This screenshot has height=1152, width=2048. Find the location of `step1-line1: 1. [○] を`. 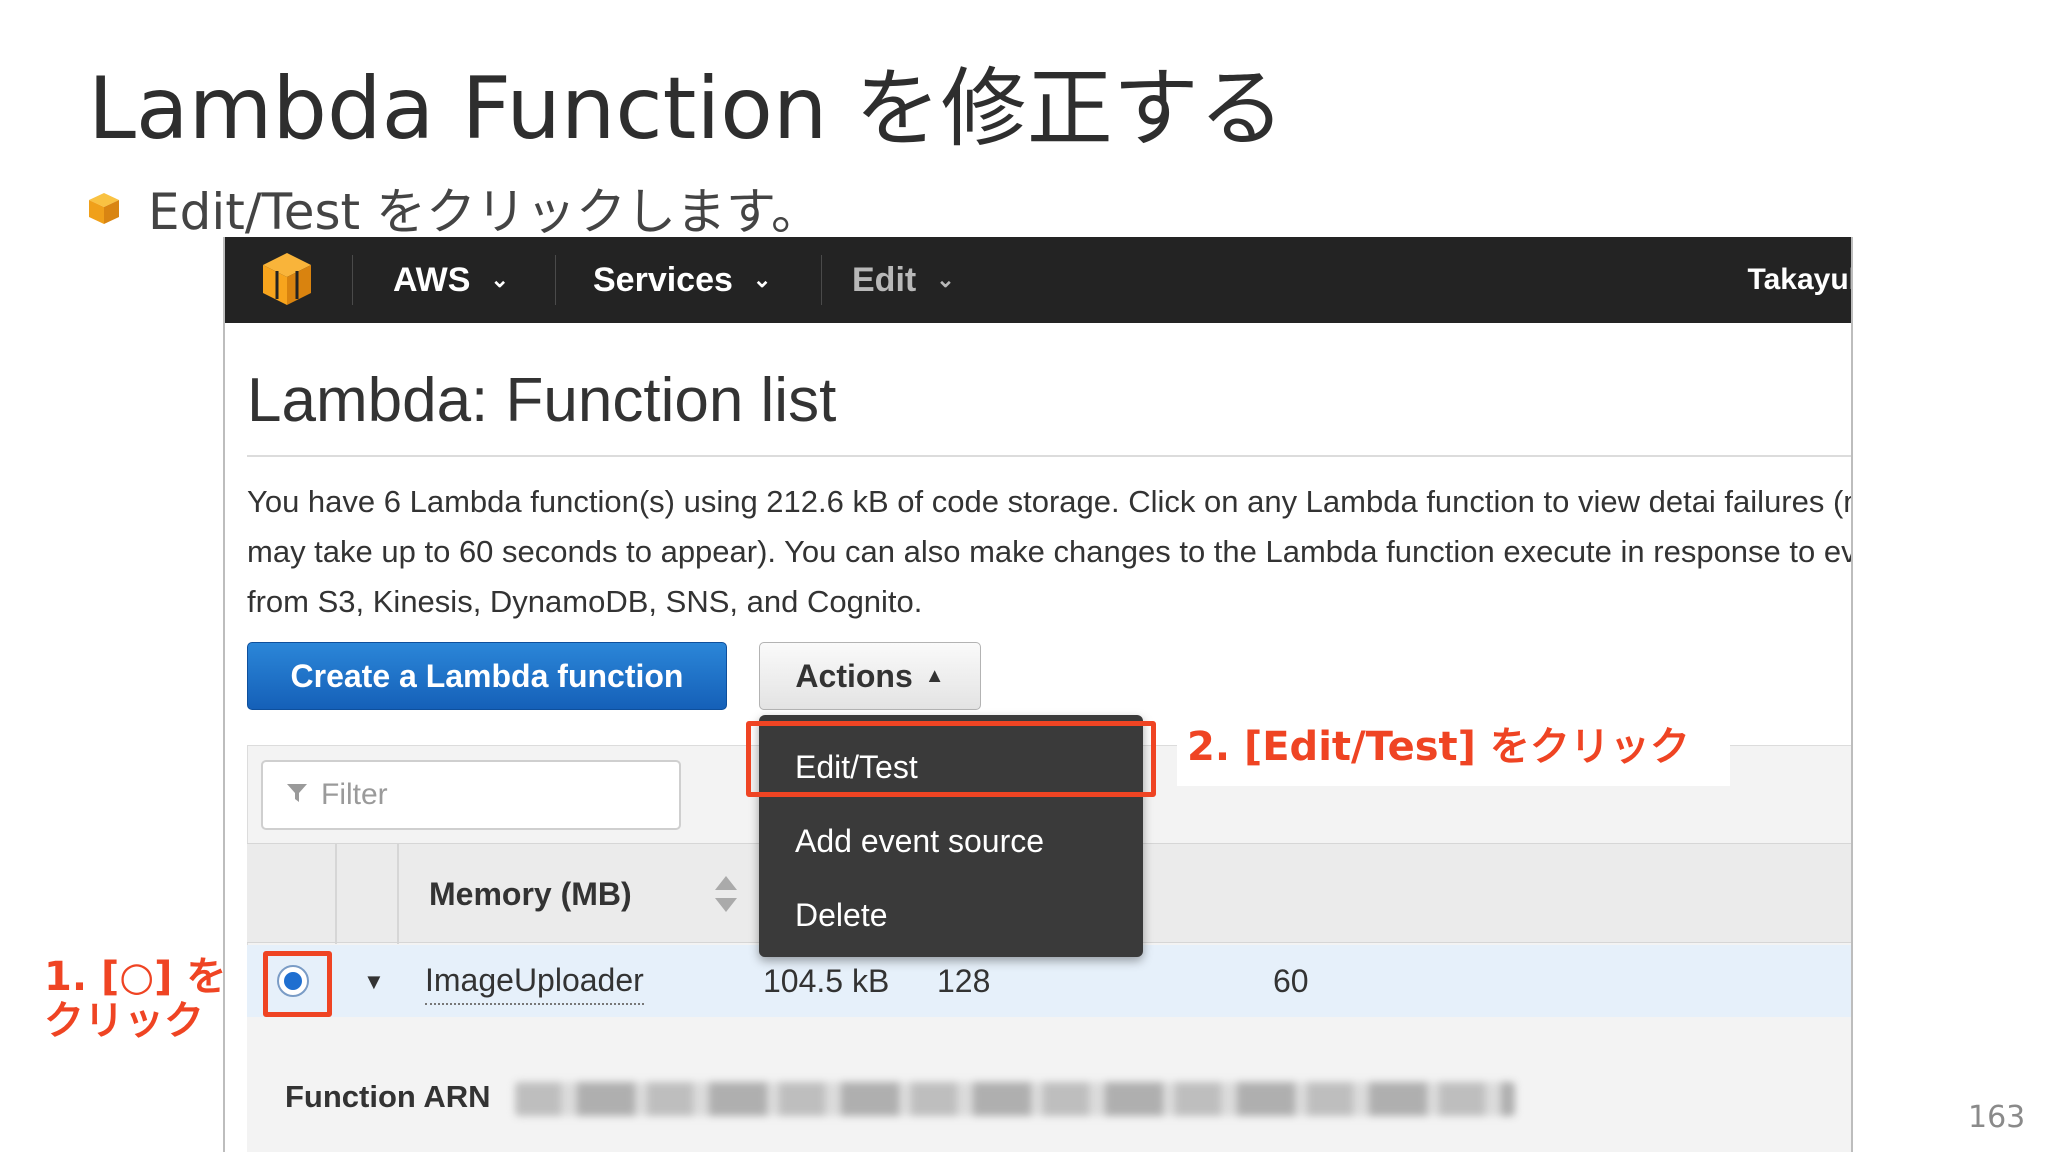

step1-line1: 1. [○] を is located at coordinates (135, 977).